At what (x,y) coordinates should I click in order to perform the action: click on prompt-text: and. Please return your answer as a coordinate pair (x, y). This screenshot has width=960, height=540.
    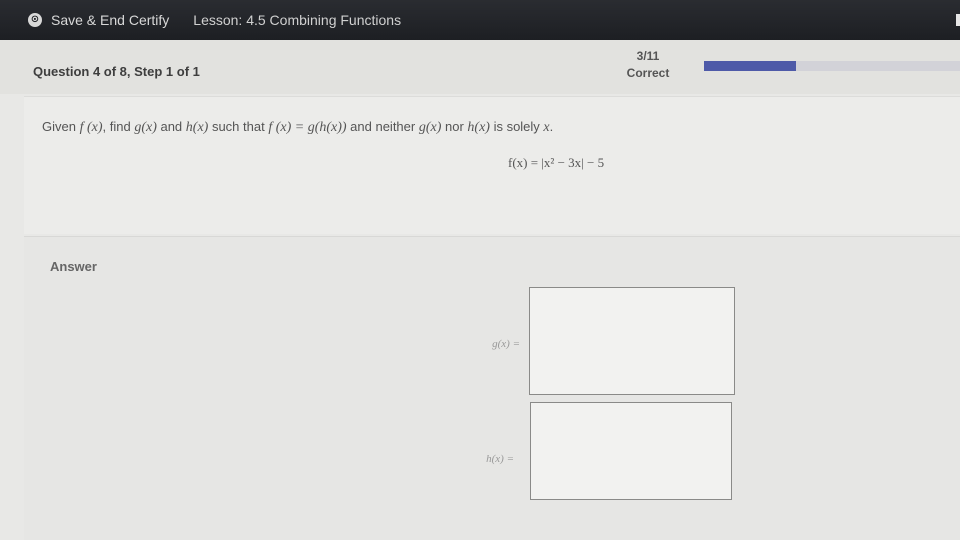
    Looking at the image, I should click on (171, 126).